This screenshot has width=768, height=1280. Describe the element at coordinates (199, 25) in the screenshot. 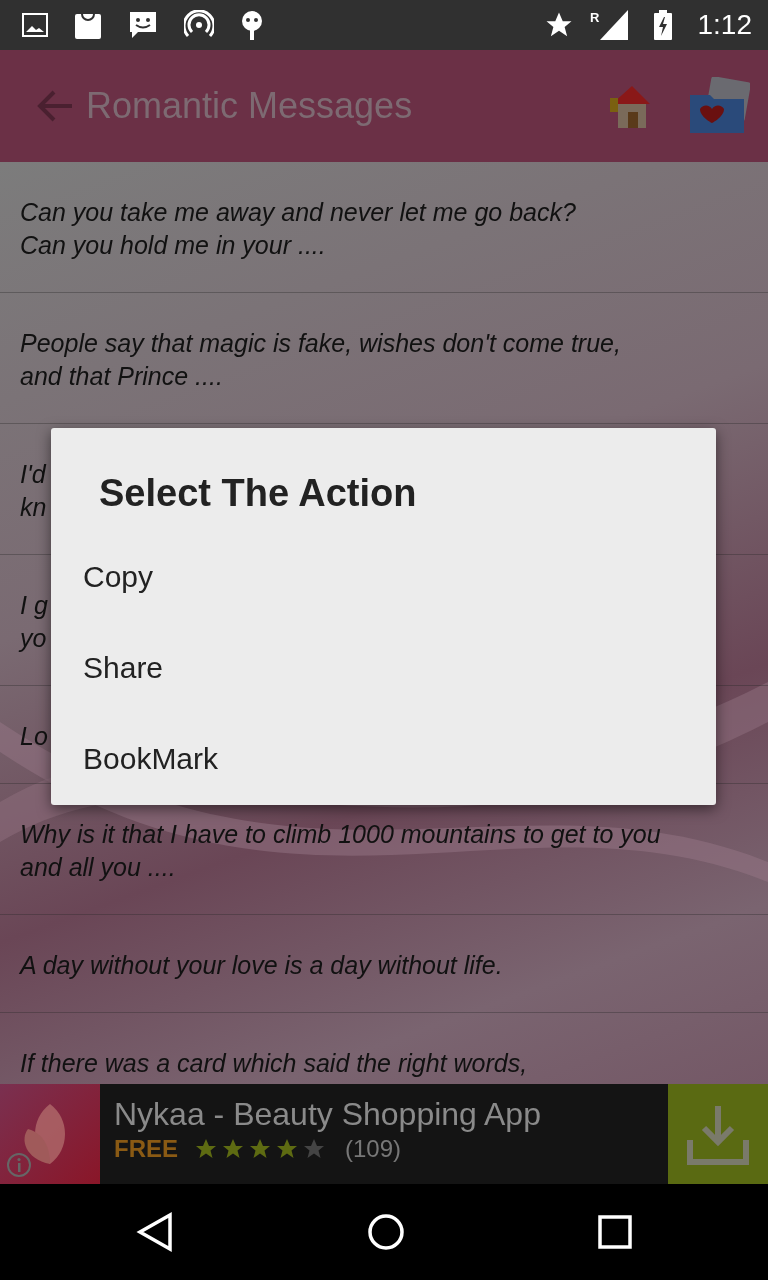

I see `hotspot-icon` at that location.